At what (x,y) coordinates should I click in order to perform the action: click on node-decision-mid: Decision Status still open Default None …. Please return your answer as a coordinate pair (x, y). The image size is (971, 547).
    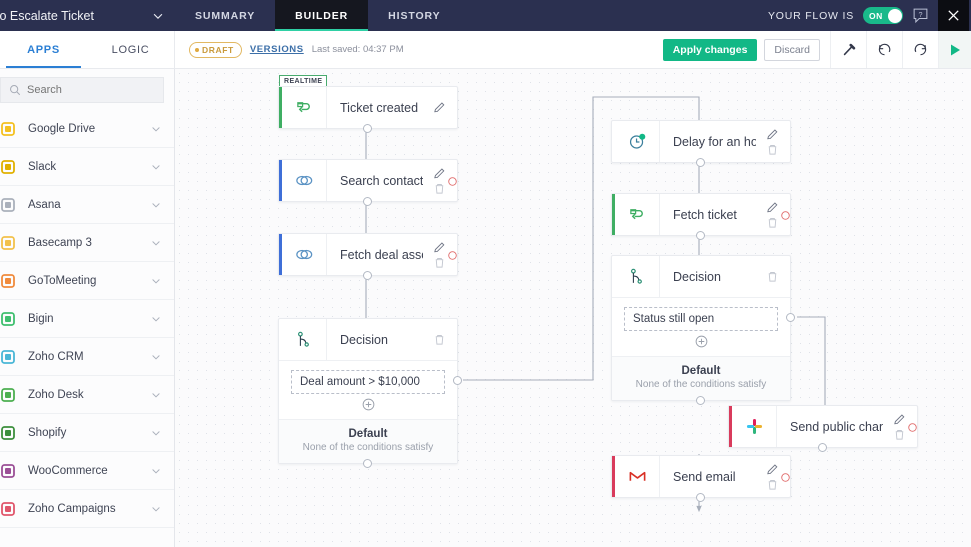
    Looking at the image, I should click on (703, 330).